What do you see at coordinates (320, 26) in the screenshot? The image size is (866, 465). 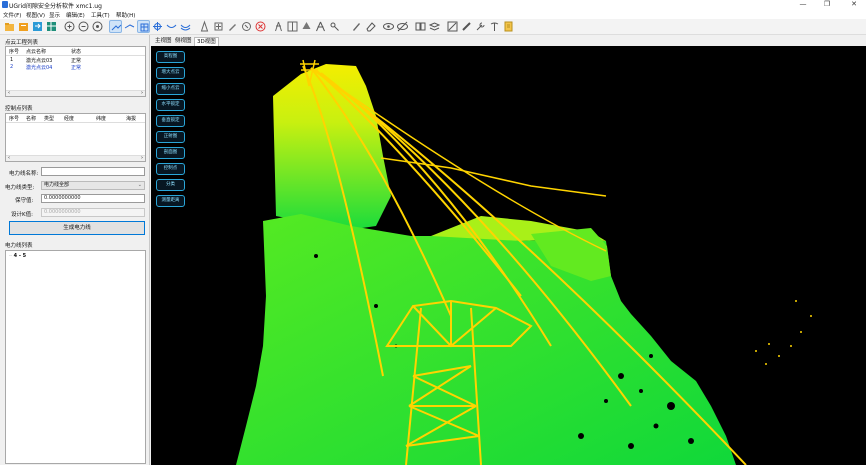 I see `pen-icon` at bounding box center [320, 26].